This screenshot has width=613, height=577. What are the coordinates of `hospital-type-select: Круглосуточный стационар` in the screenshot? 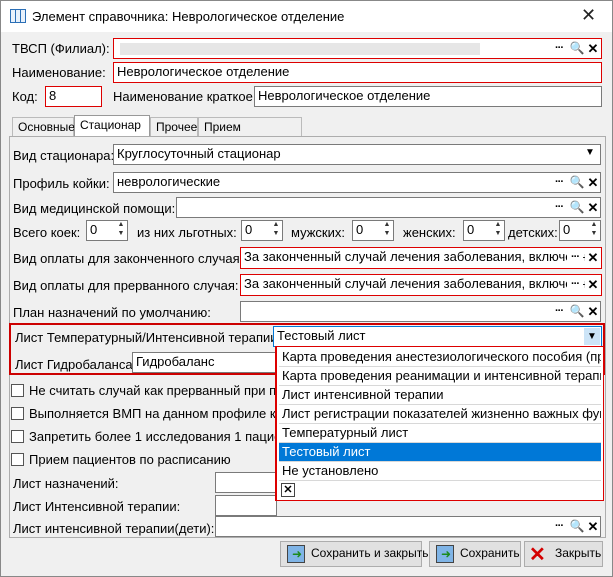 It's located at (357, 154).